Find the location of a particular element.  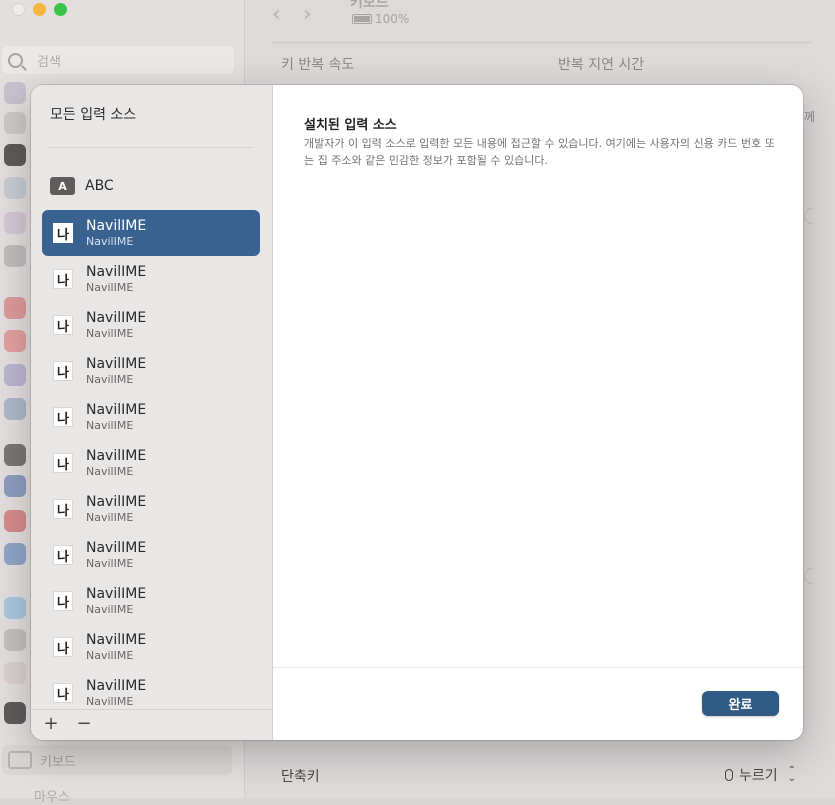

sidebar-item-mouse: 마우스 is located at coordinates (52, 795).